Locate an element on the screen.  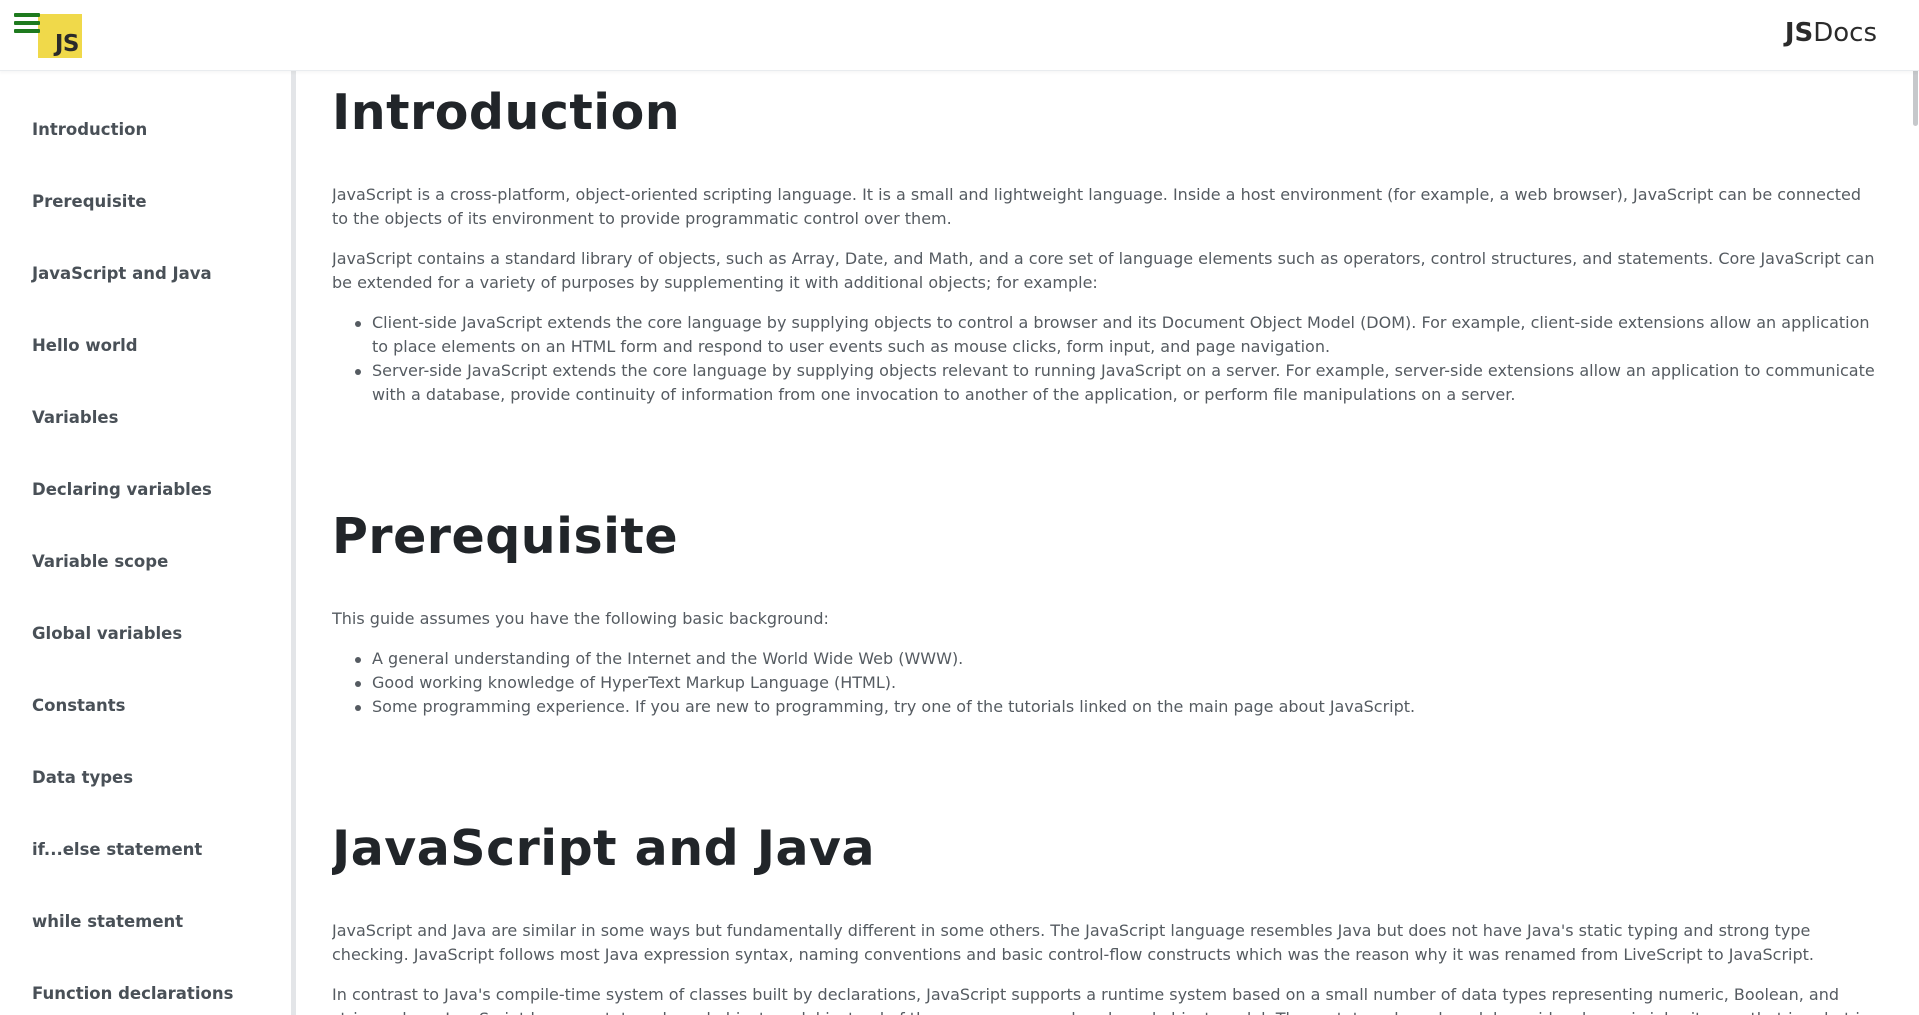
sidebar-item-declaring-variables: Declaring variables is located at coordinates (122, 489).